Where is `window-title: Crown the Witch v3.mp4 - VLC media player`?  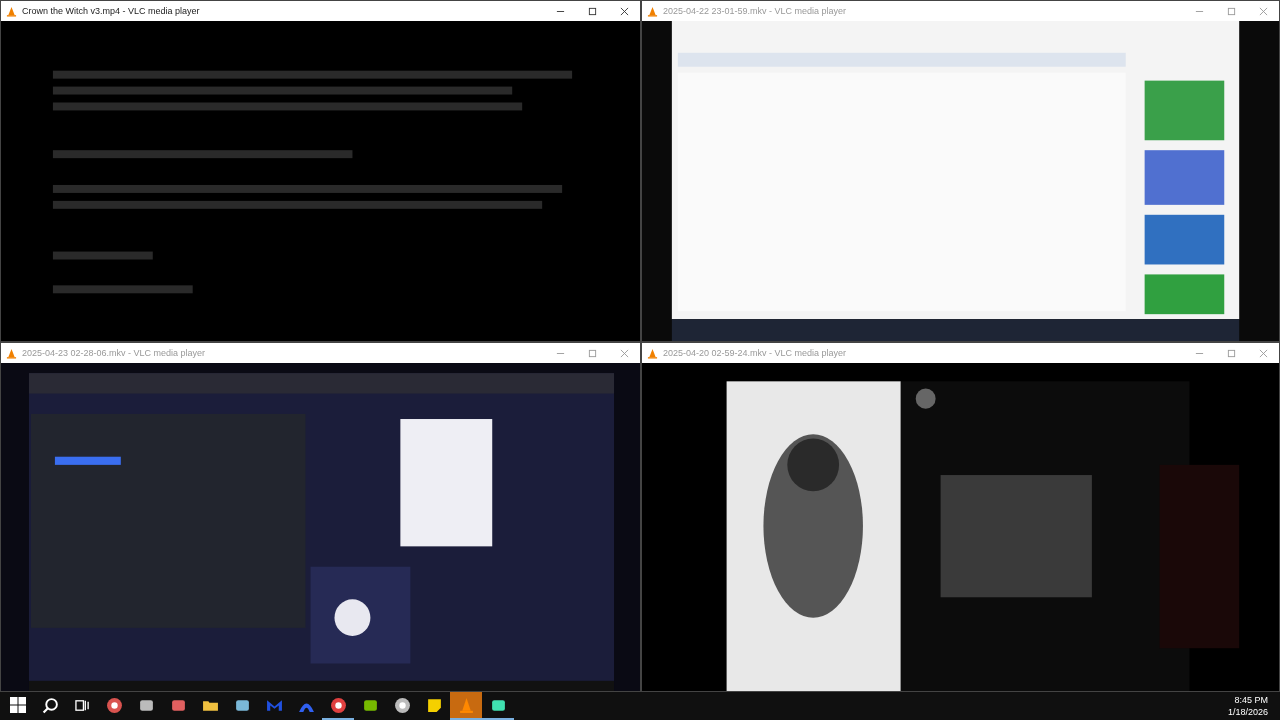 window-title: Crown the Witch v3.mp4 - VLC media player is located at coordinates (111, 11).